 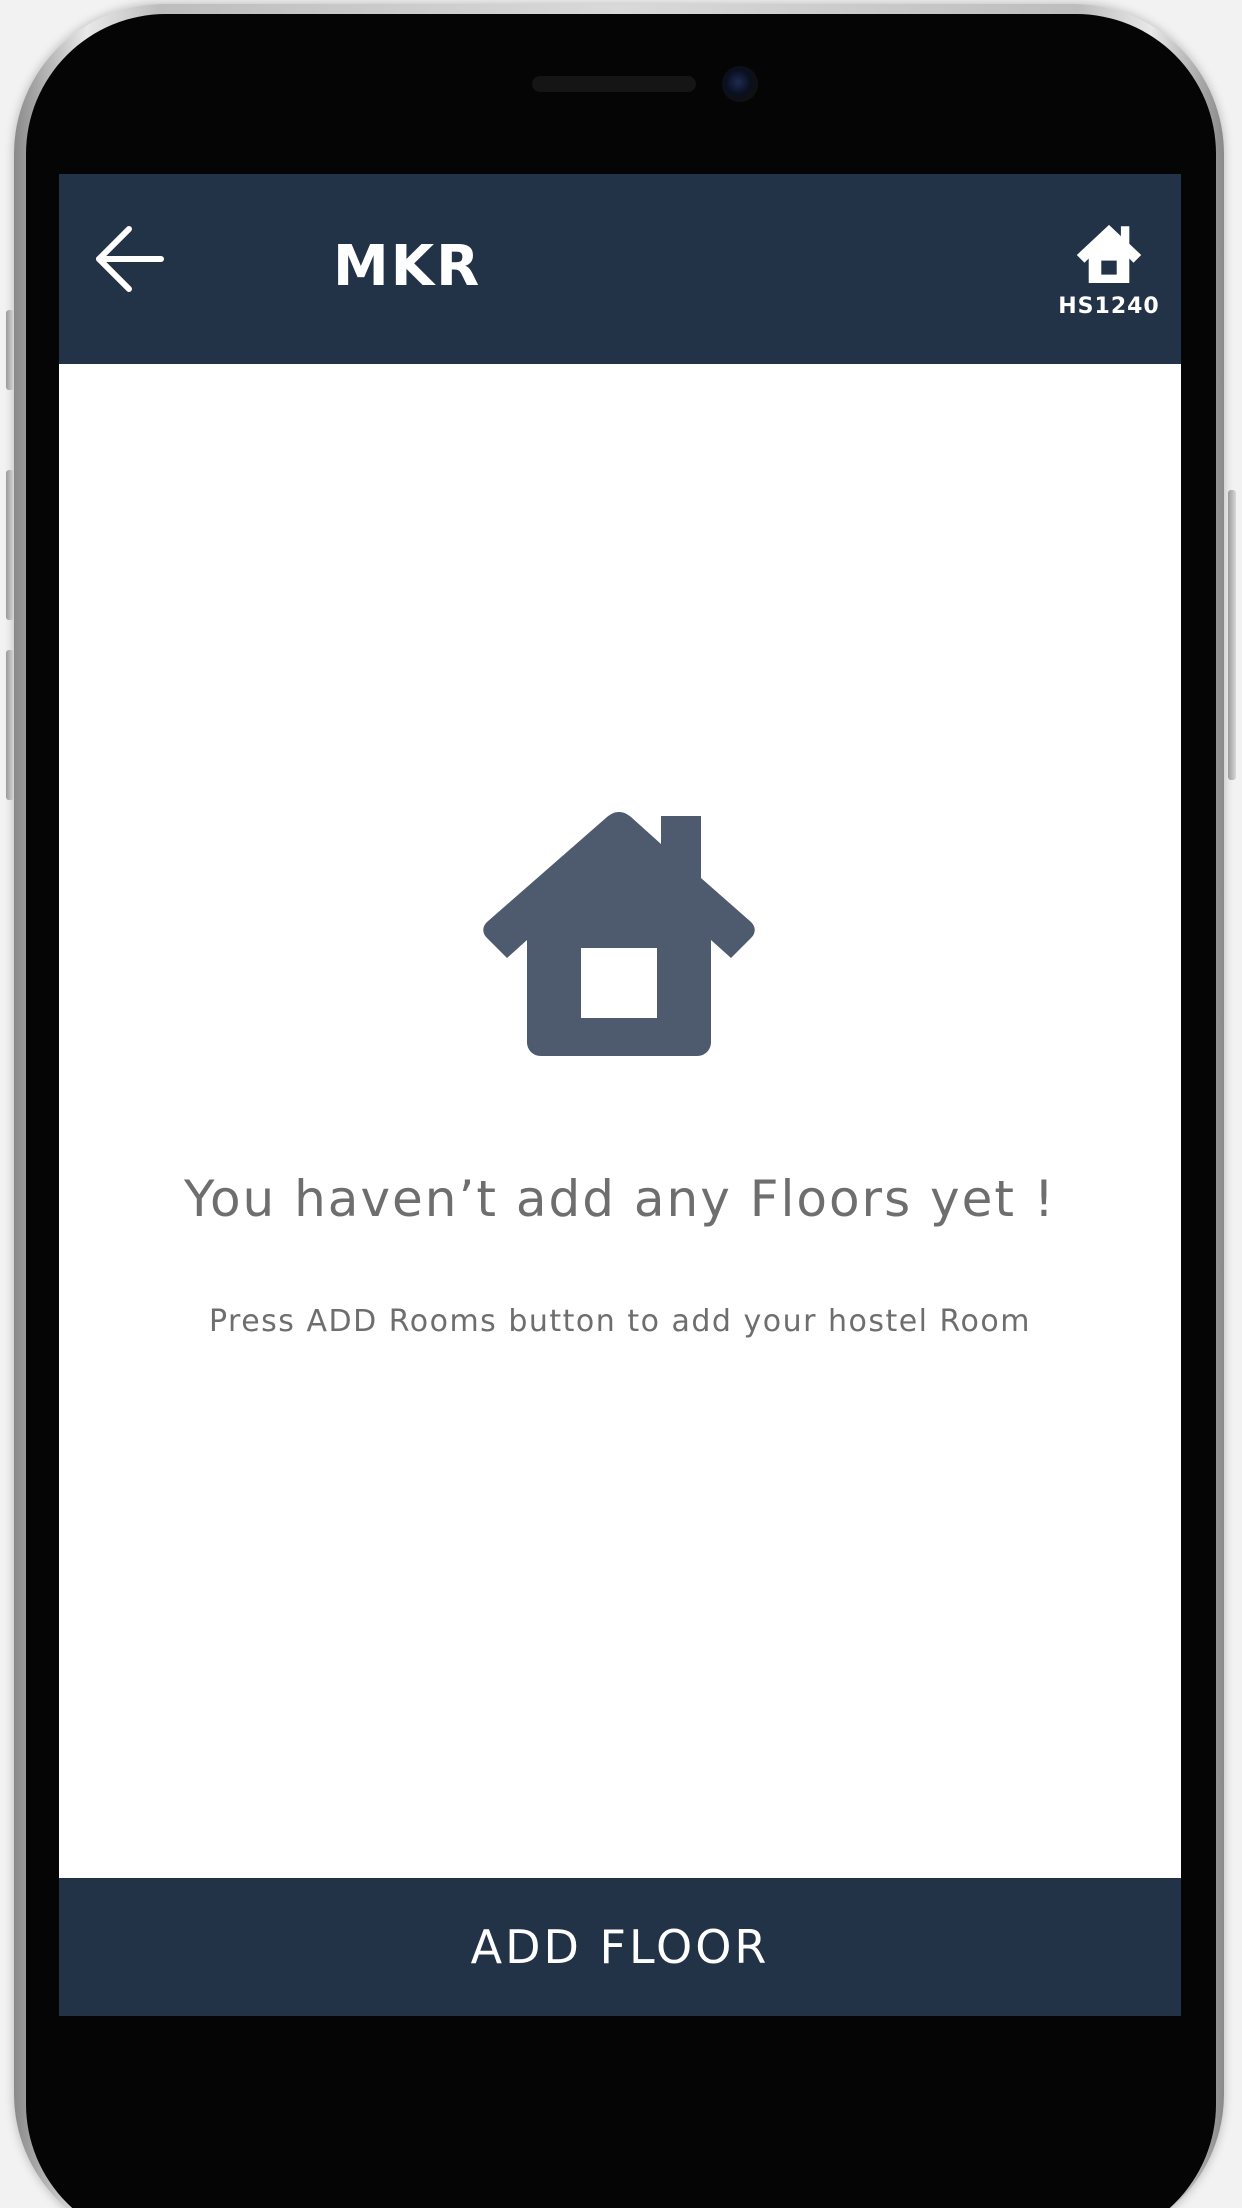 I want to click on empty-state-icon, so click(x=619, y=933).